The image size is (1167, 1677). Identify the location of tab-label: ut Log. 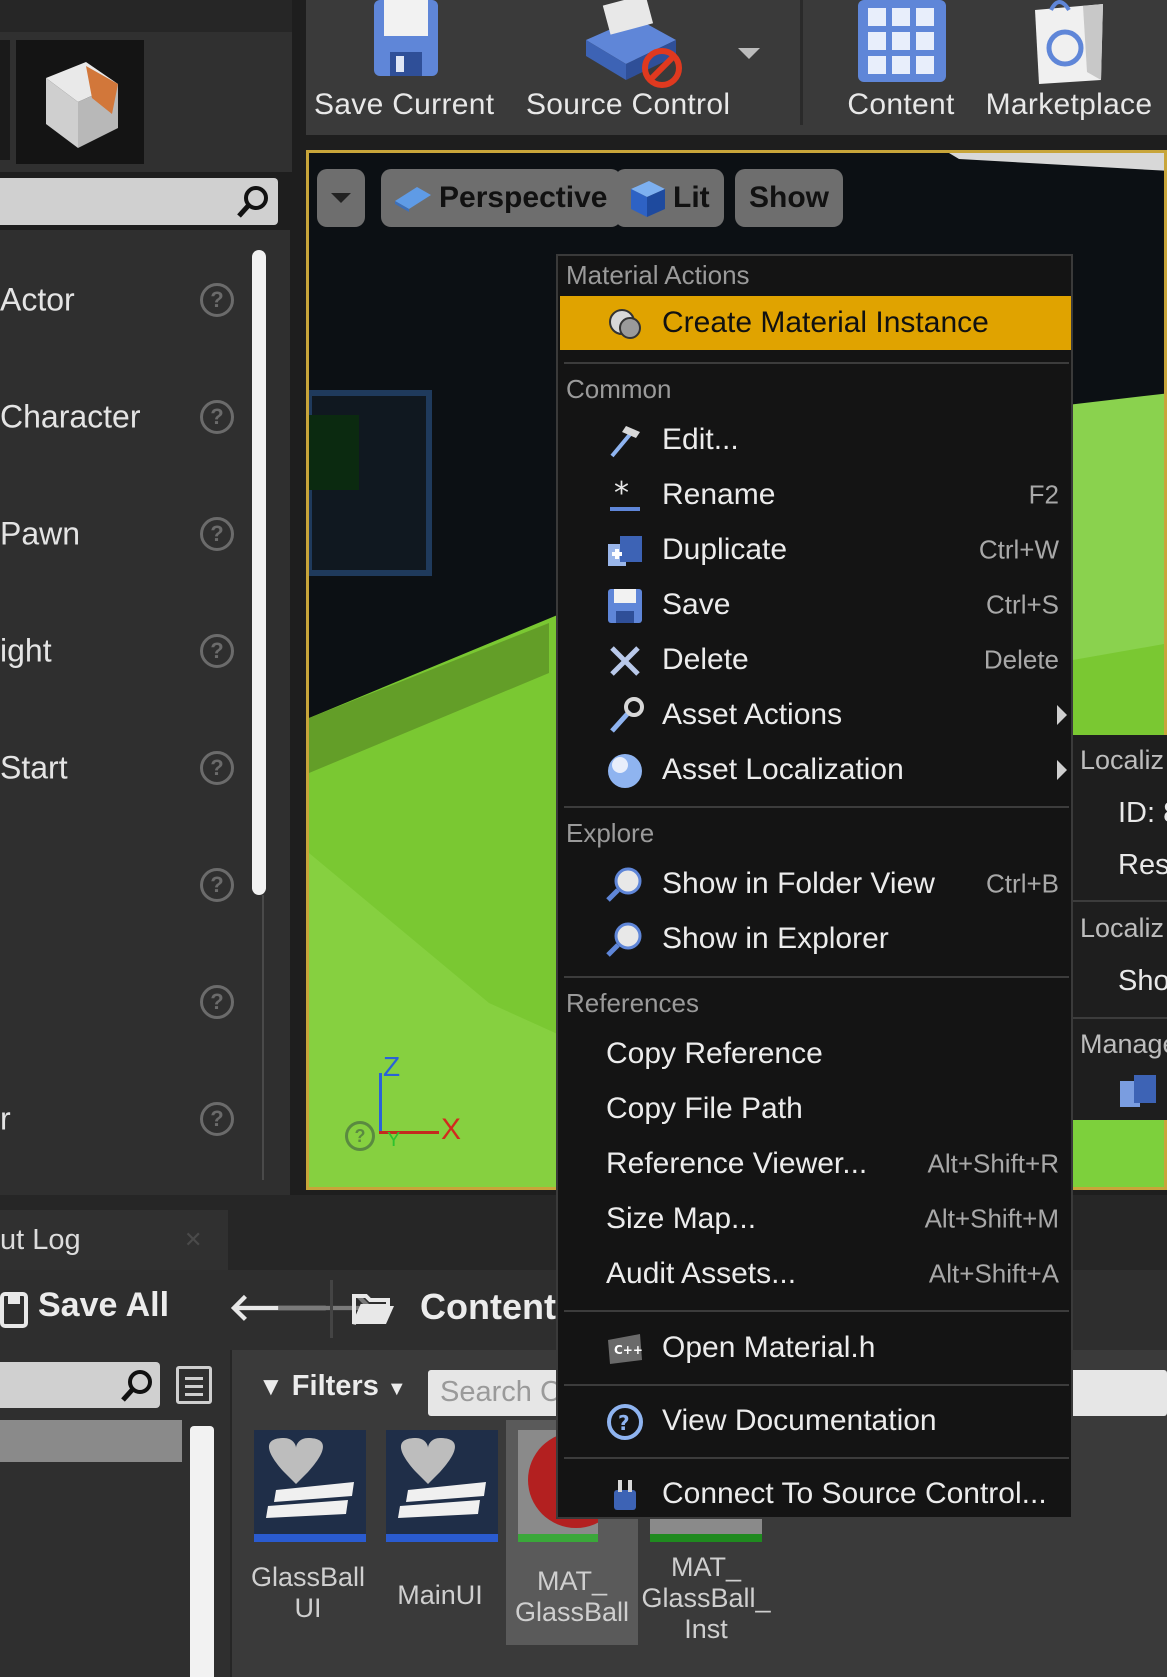
(40, 1240).